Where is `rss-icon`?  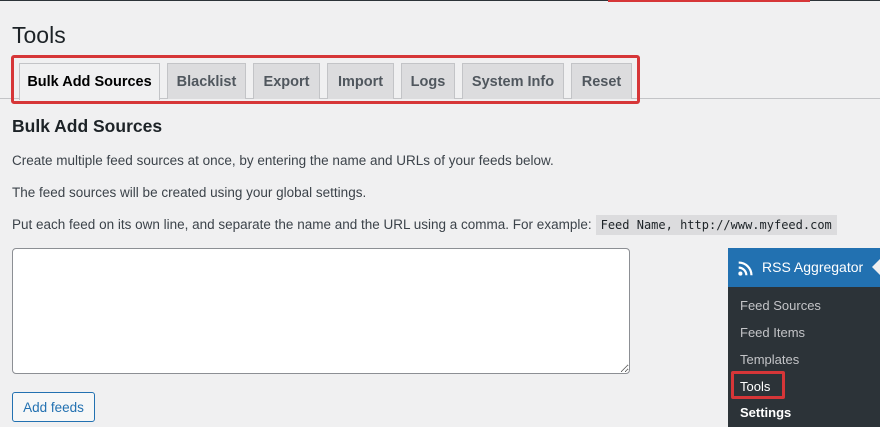 rss-icon is located at coordinates (745, 268).